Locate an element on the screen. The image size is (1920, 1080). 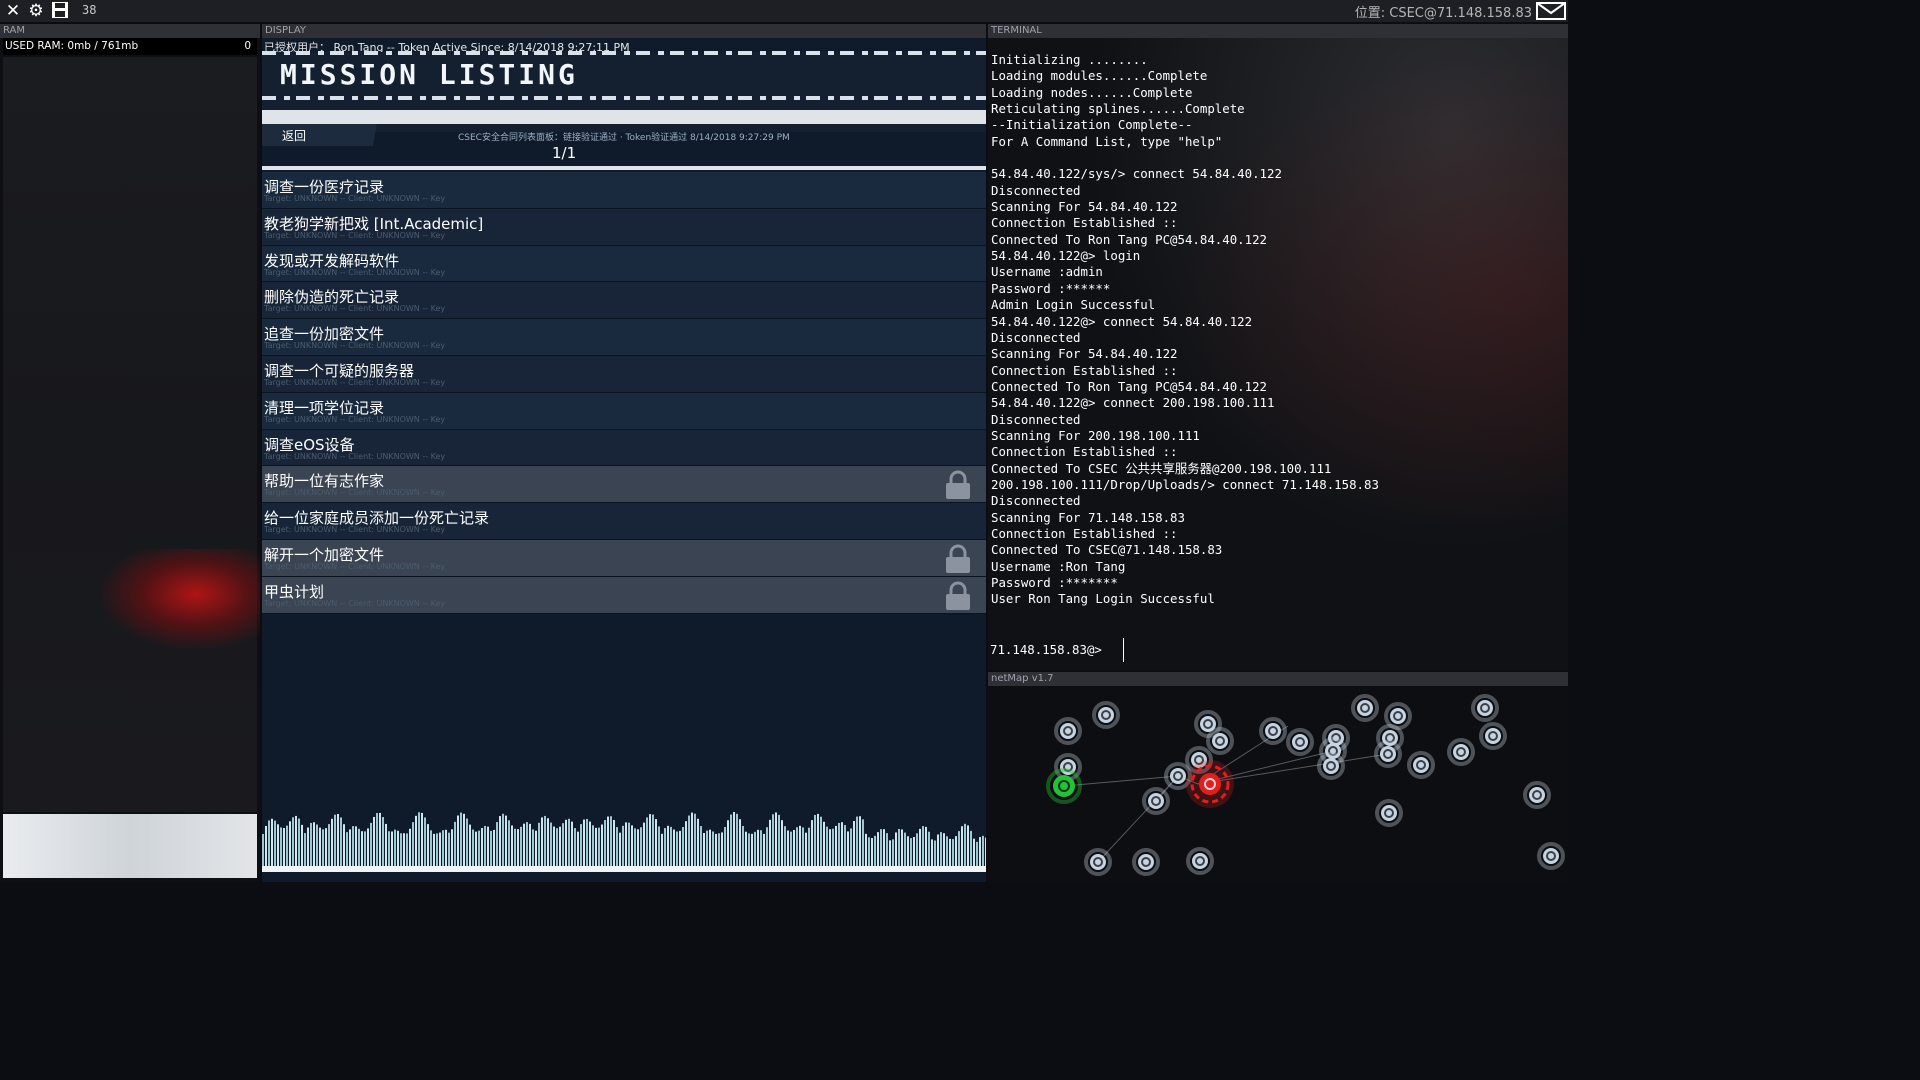
top-bar: ✕ ⚙ 38 位置: CSEC@71.148.158.83 is located at coordinates (784, 11).